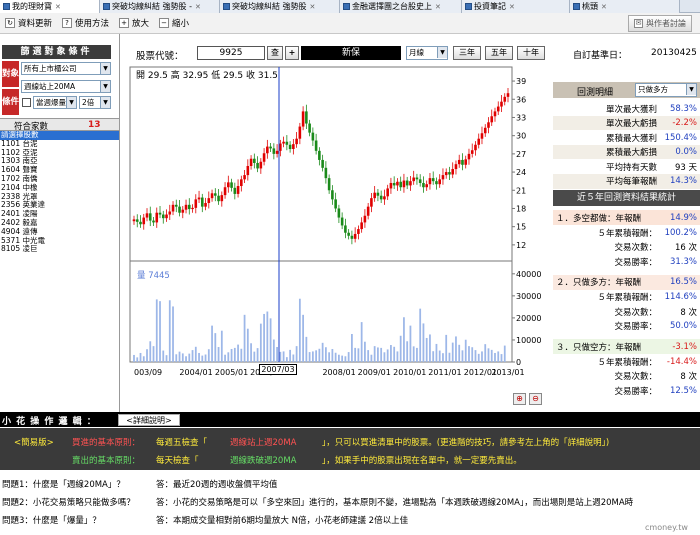 Image resolution: width=700 pixels, height=535 pixels. I want to click on stats-row-value: -14.4%, so click(681, 361).